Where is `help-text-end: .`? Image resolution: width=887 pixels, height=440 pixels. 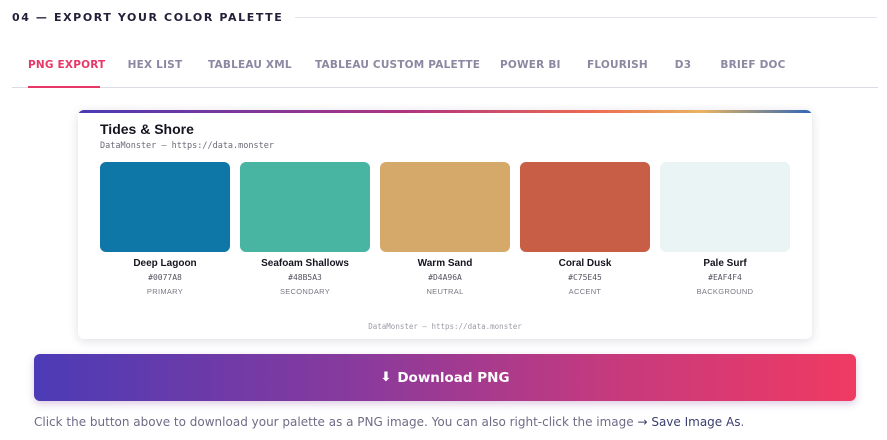
help-text-end: . is located at coordinates (742, 422).